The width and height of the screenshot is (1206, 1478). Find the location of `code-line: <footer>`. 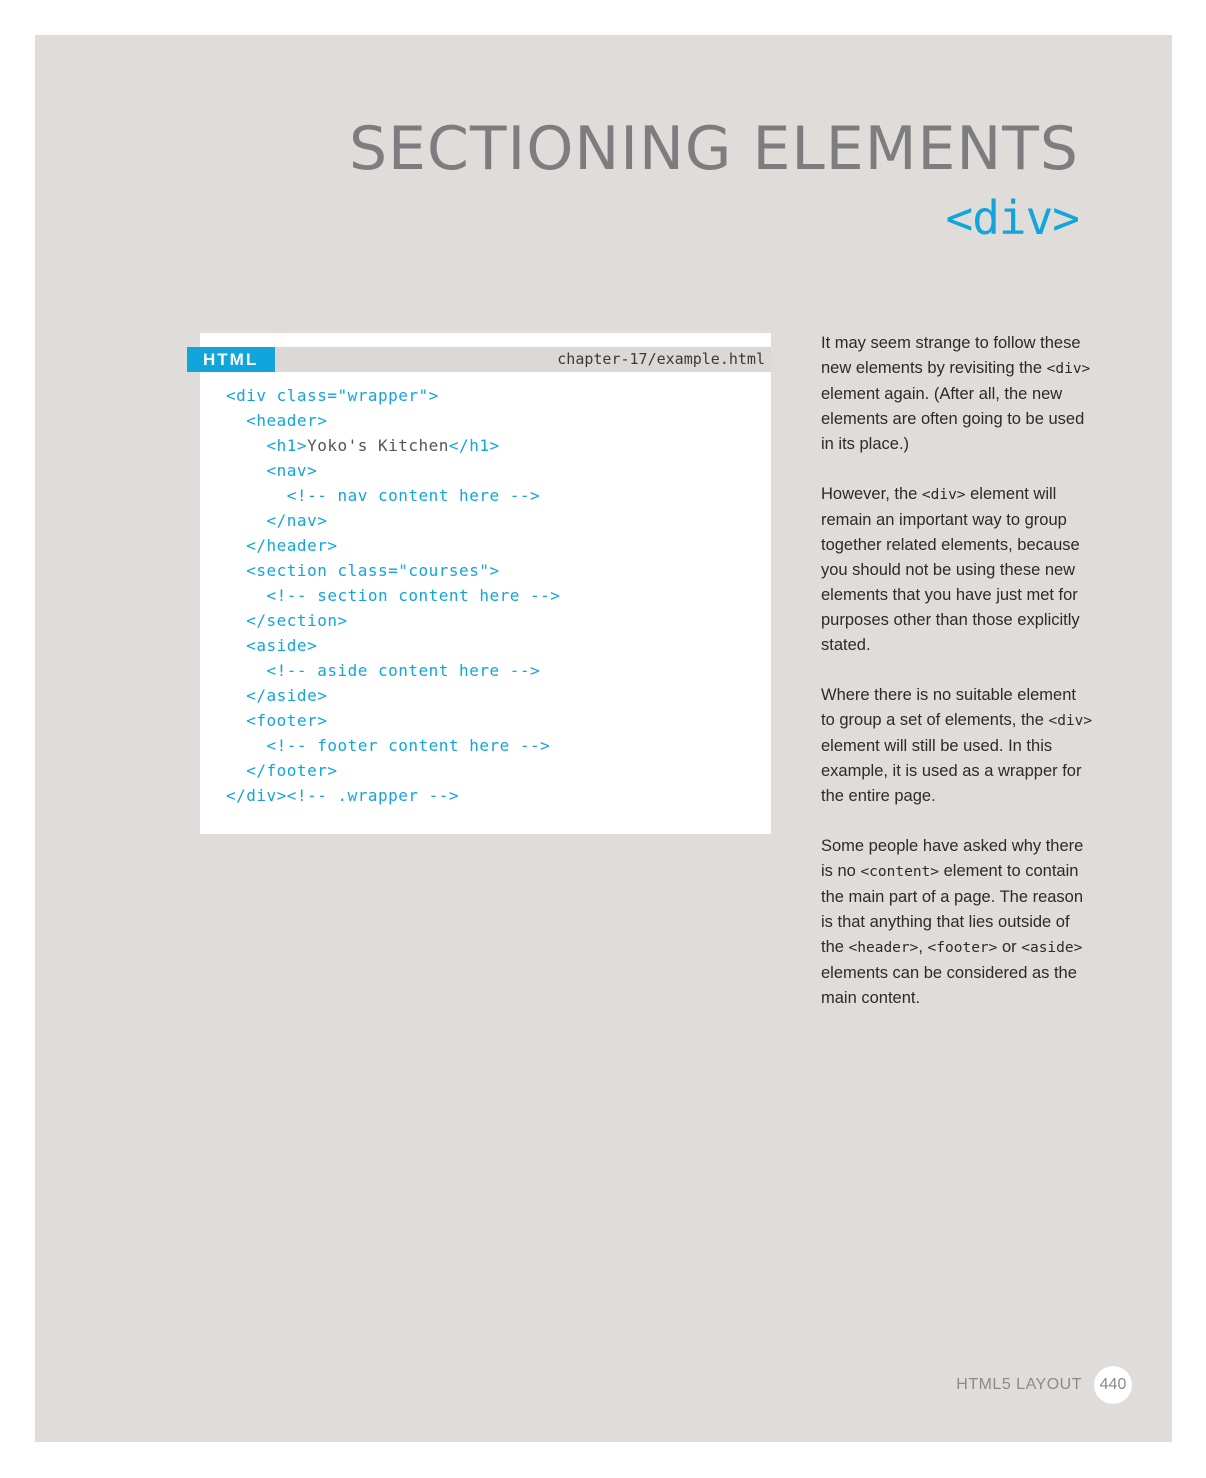

code-line: <footer> is located at coordinates (277, 720).